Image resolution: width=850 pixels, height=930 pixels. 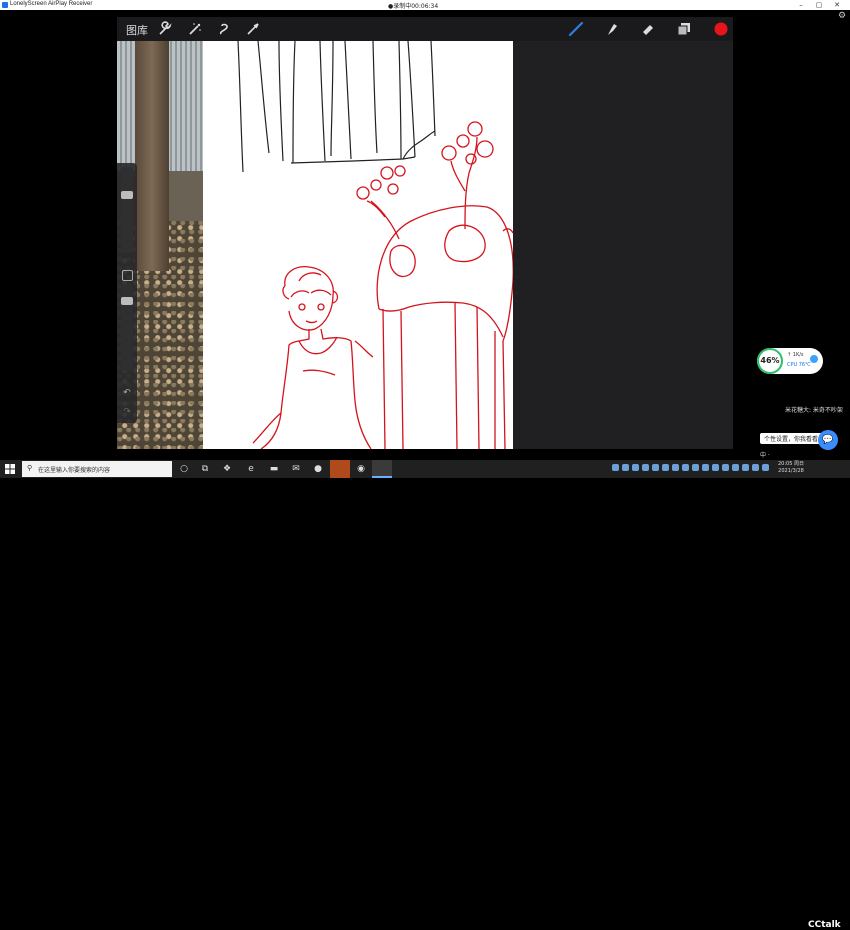 What do you see at coordinates (205, 469) in the screenshot?
I see `task-view-icon: ⧉` at bounding box center [205, 469].